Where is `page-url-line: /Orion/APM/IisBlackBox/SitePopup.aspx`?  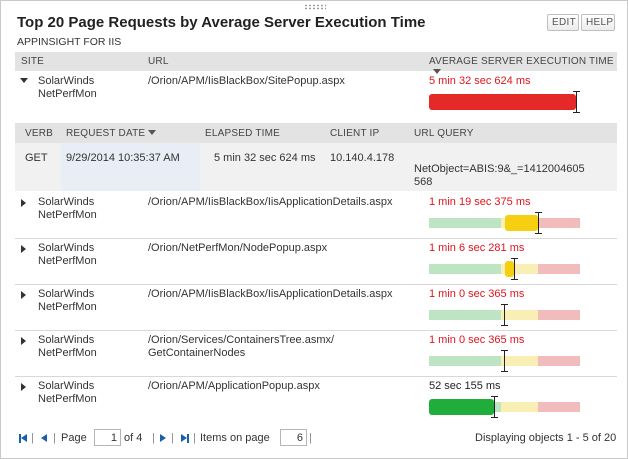
page-url-line: /Orion/APM/IisBlackBox/SitePopup.aspx is located at coordinates (246, 81).